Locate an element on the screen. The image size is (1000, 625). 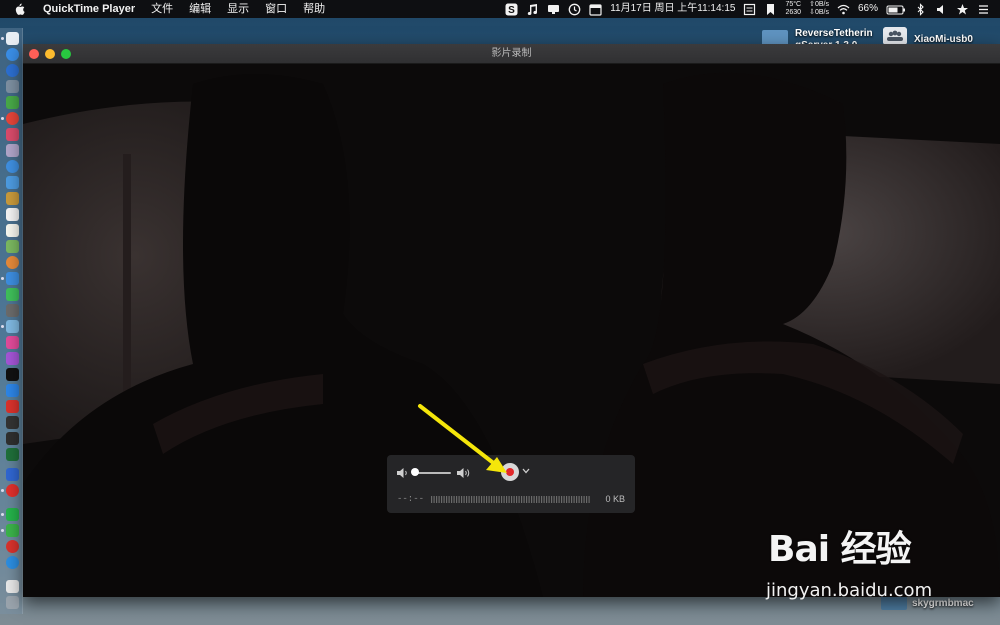
time-machine-icon is located at coordinates (574, 9).